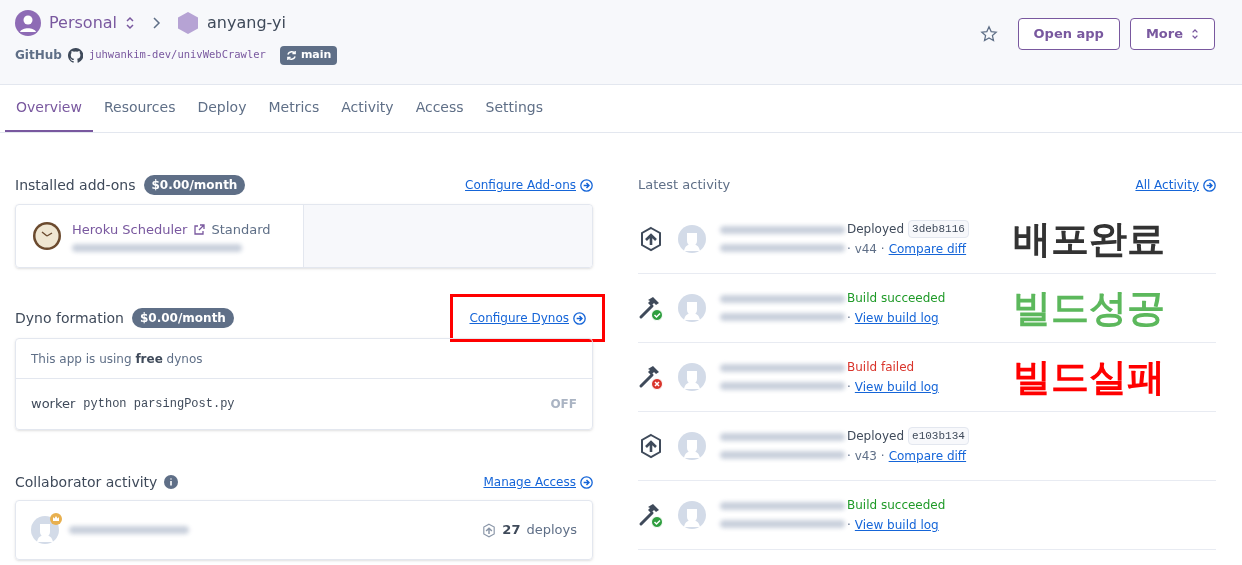 The image size is (1242, 565). What do you see at coordinates (28, 23) in the screenshot?
I see `user-avatar-icon` at bounding box center [28, 23].